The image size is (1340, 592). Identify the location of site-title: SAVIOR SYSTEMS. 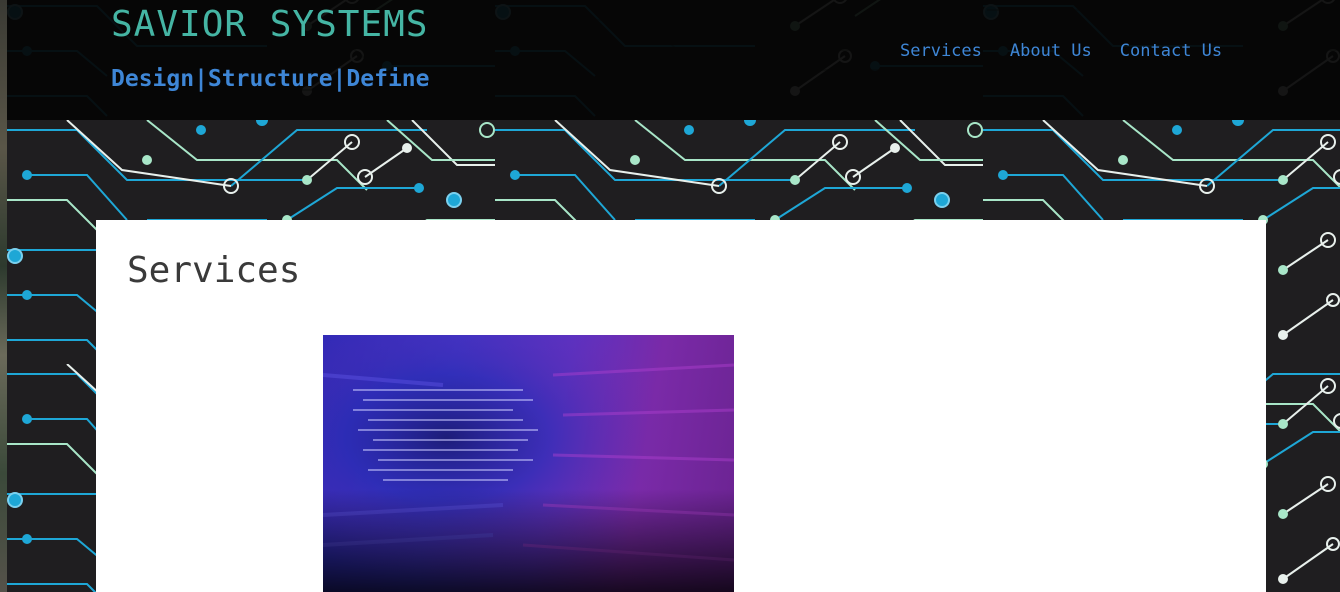
(269, 24).